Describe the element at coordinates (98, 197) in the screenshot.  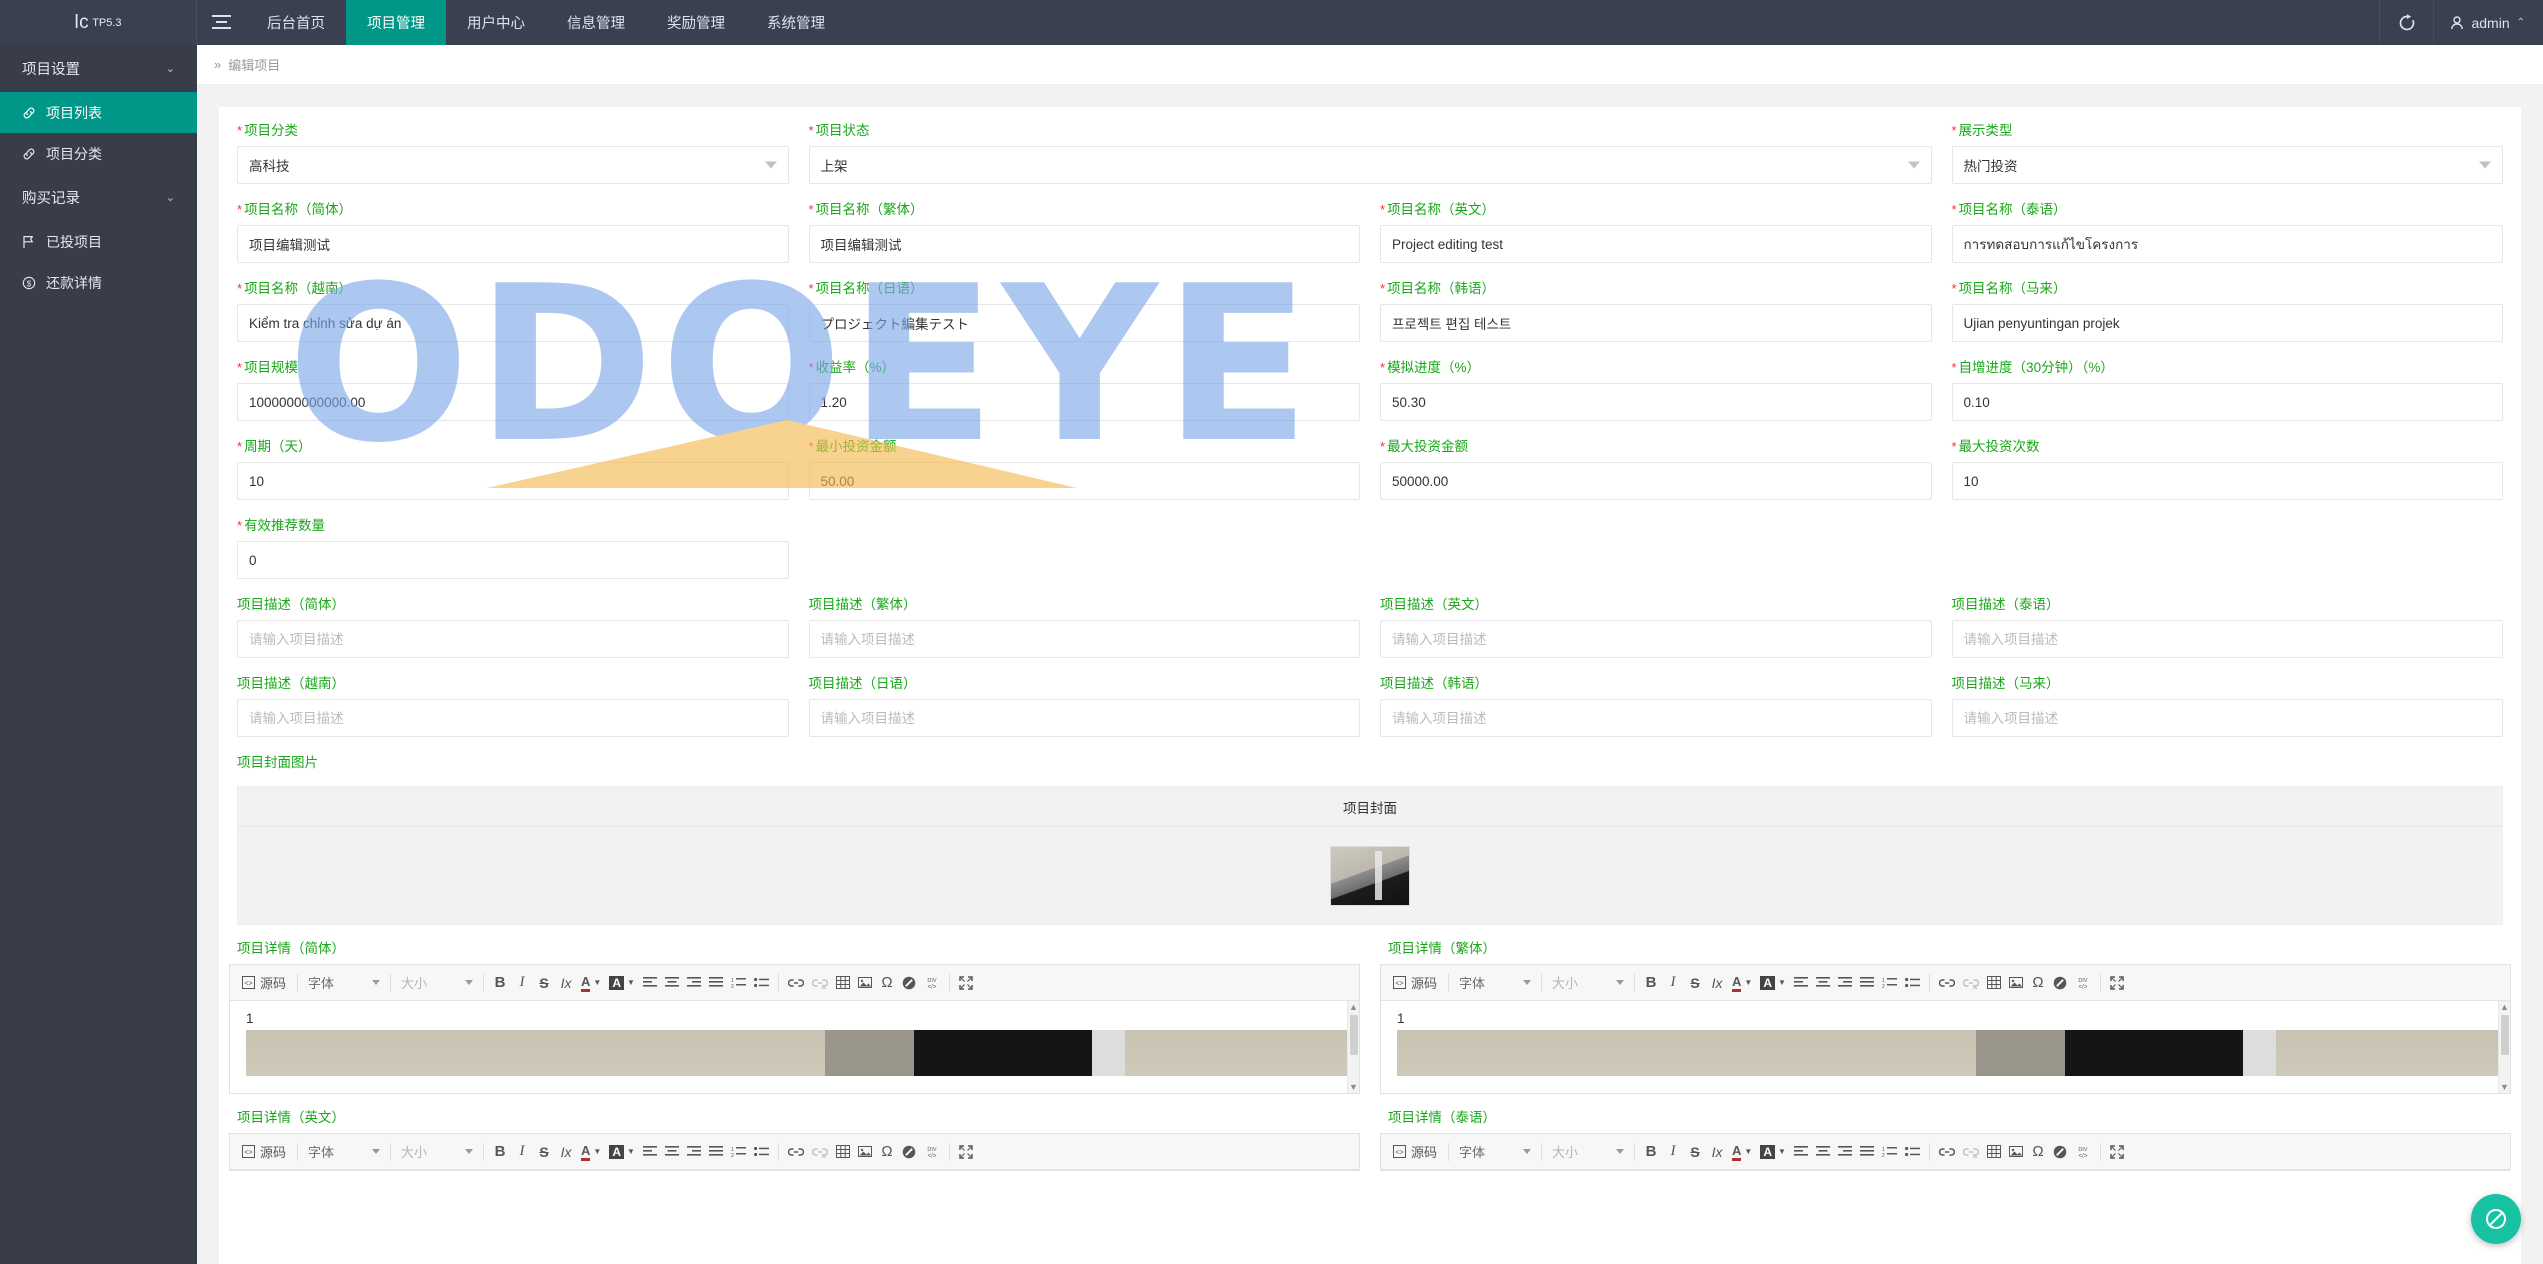
I see `sidebar-group-purchase-records: 购买记录 ⌄` at that location.